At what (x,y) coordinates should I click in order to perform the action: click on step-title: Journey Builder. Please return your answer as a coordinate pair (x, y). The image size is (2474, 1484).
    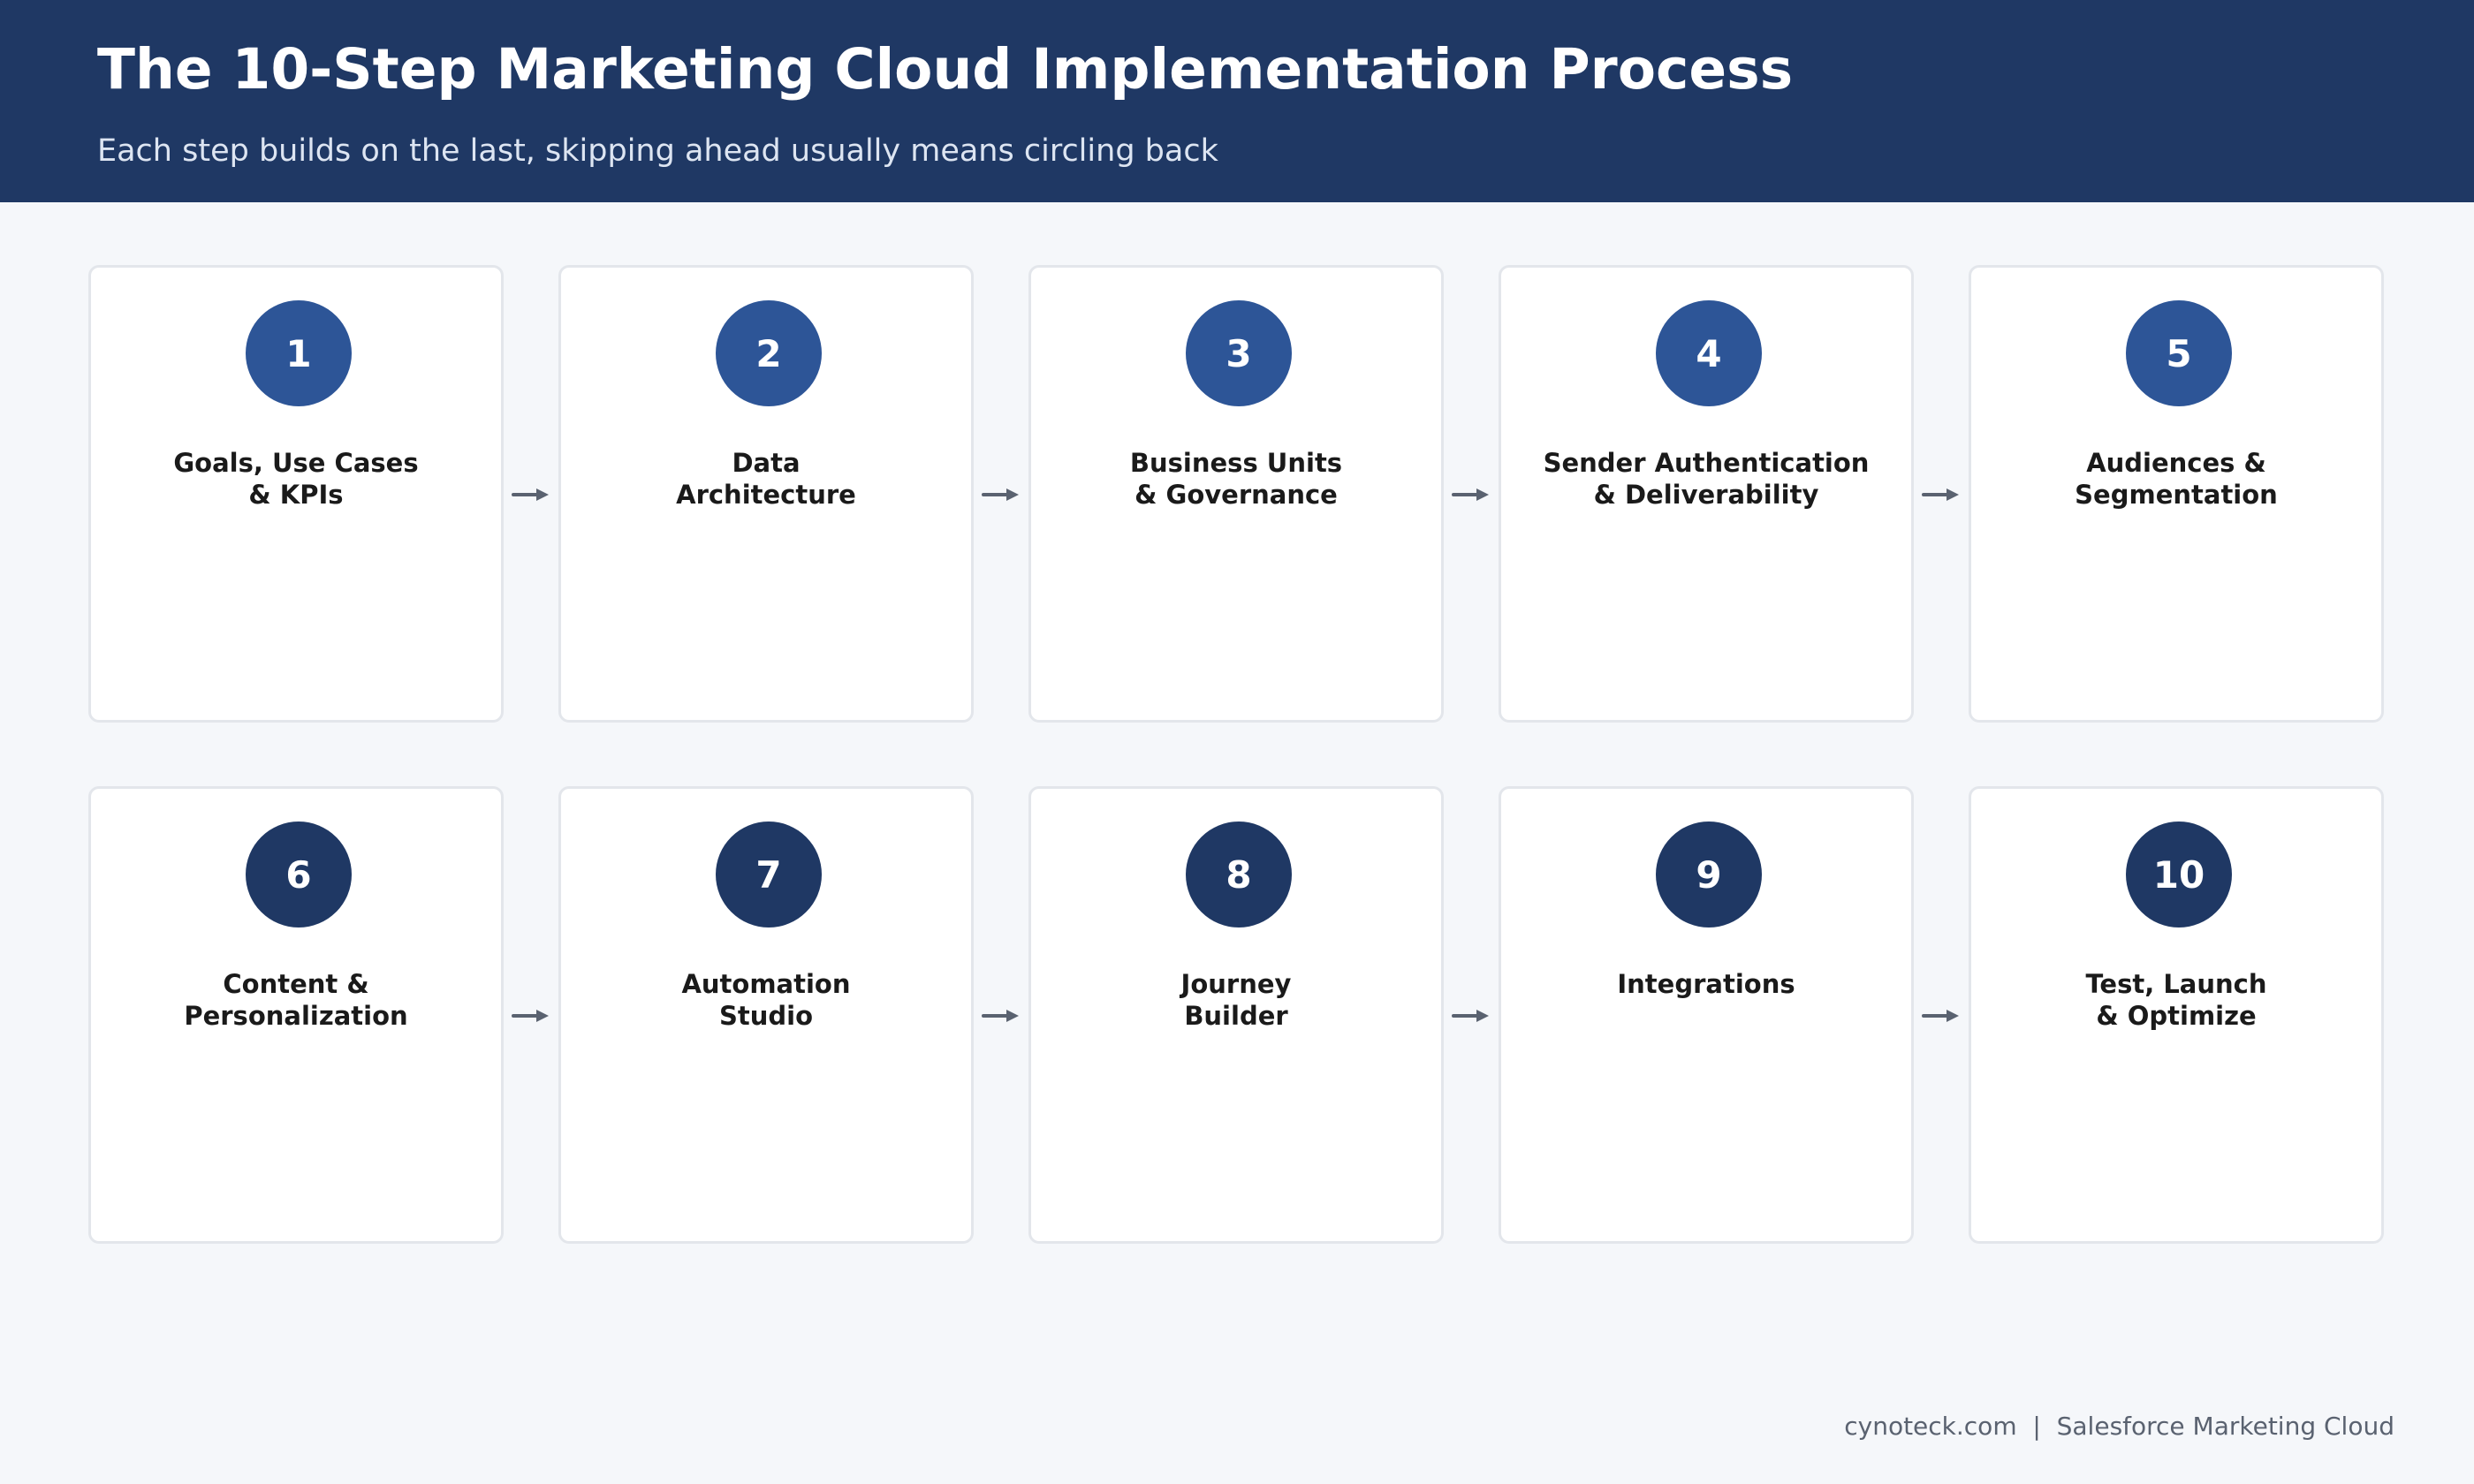
    Looking at the image, I should click on (1236, 1000).